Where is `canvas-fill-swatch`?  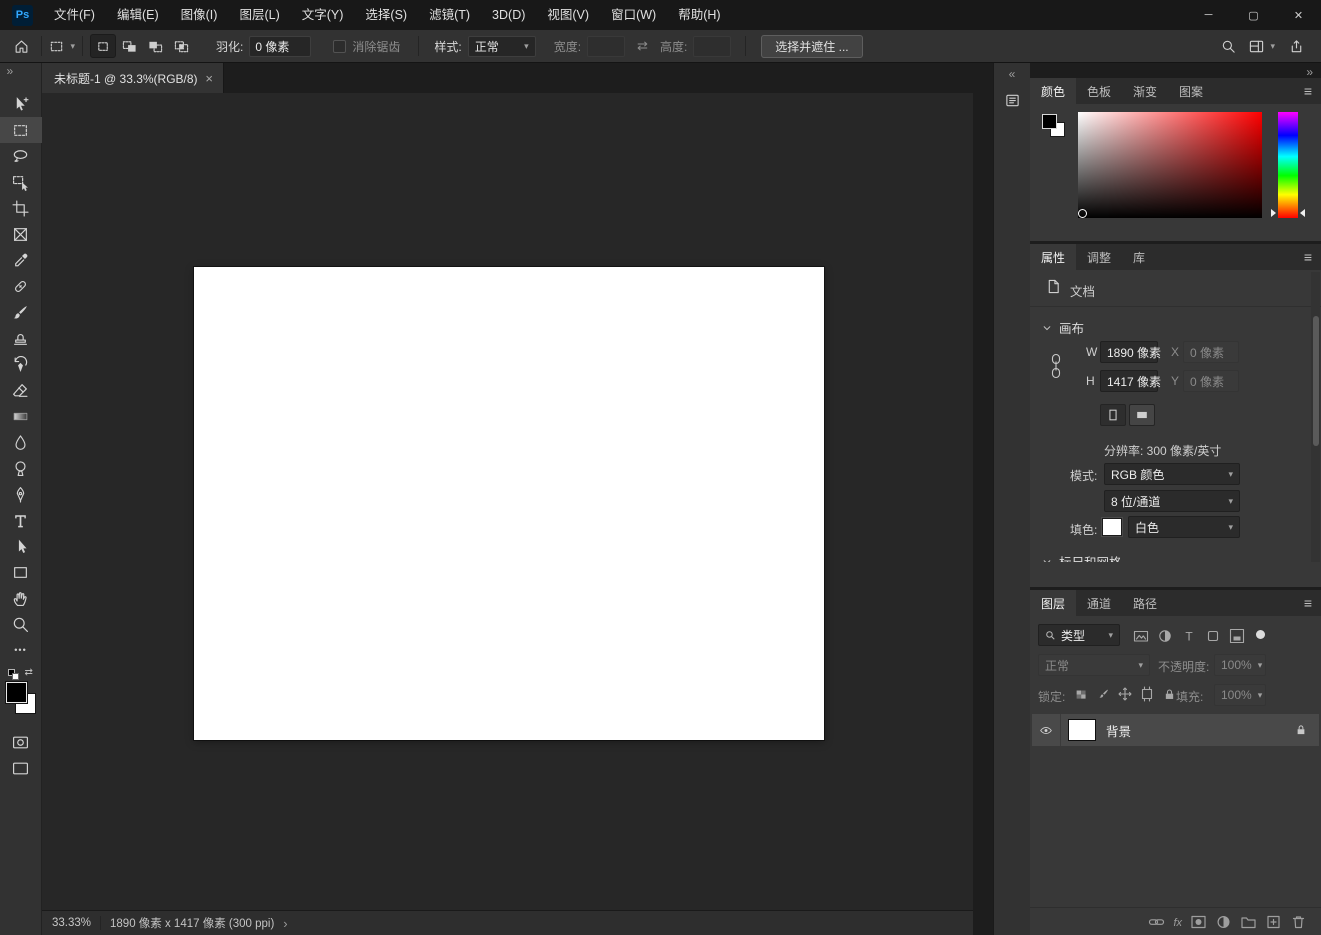
canvas-fill-swatch is located at coordinates (1112, 527).